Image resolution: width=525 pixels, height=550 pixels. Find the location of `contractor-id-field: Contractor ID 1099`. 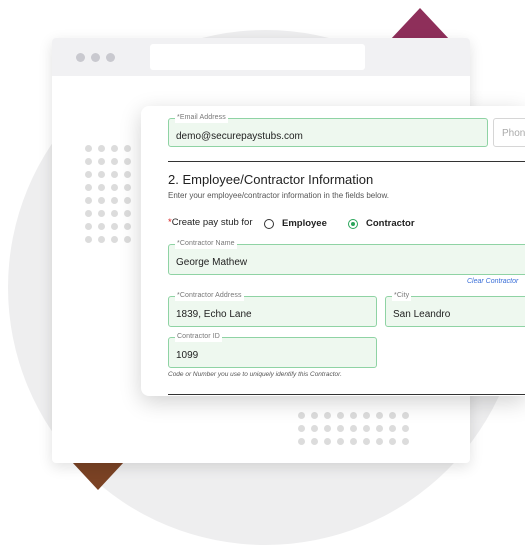

contractor-id-field: Contractor ID 1099 is located at coordinates (272, 350).